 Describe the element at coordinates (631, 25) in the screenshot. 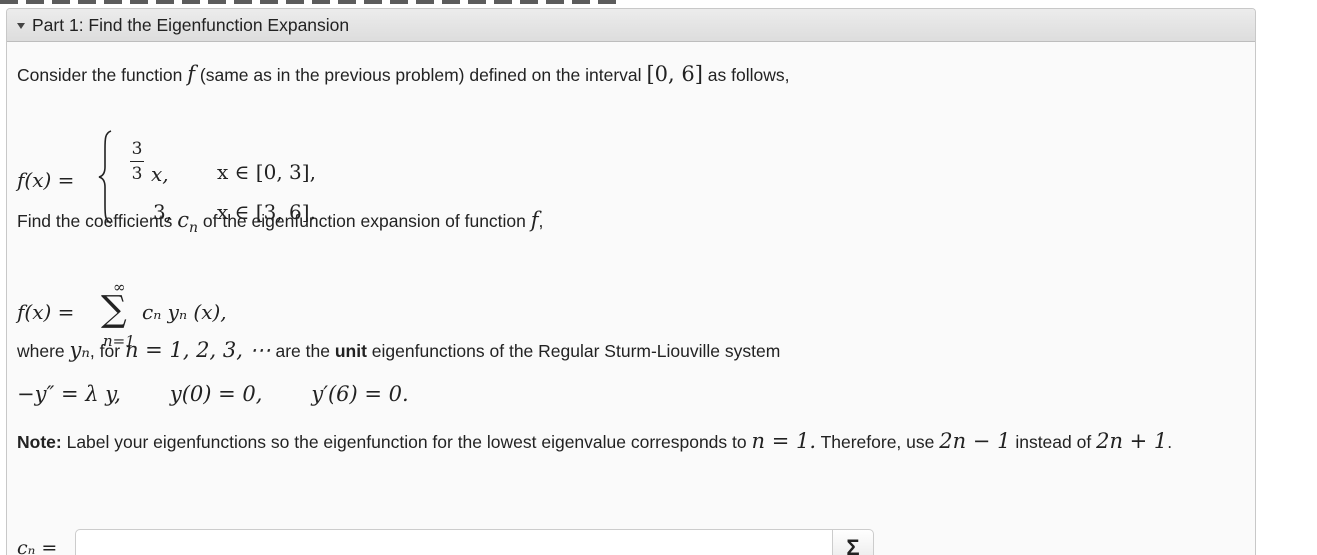

I see `part-header: Part 1: Find the Eigenfunction Expansion` at that location.